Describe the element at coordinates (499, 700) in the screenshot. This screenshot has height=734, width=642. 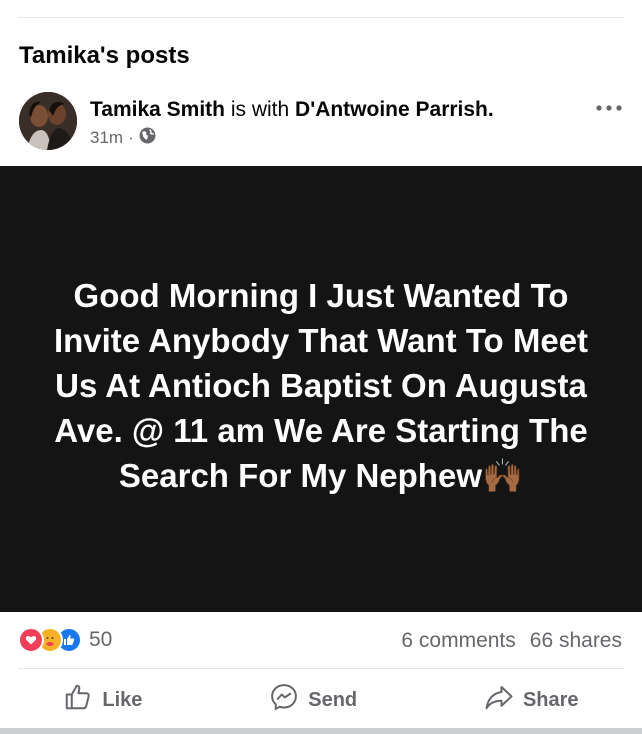
I see `share-arrow-icon` at that location.